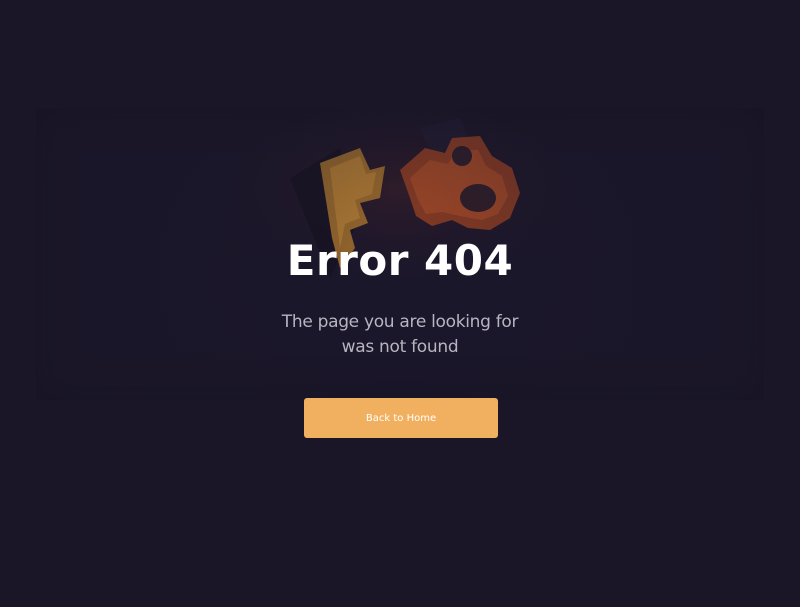 The height and width of the screenshot is (607, 800). I want to click on page-title: Error 404, so click(400, 260).